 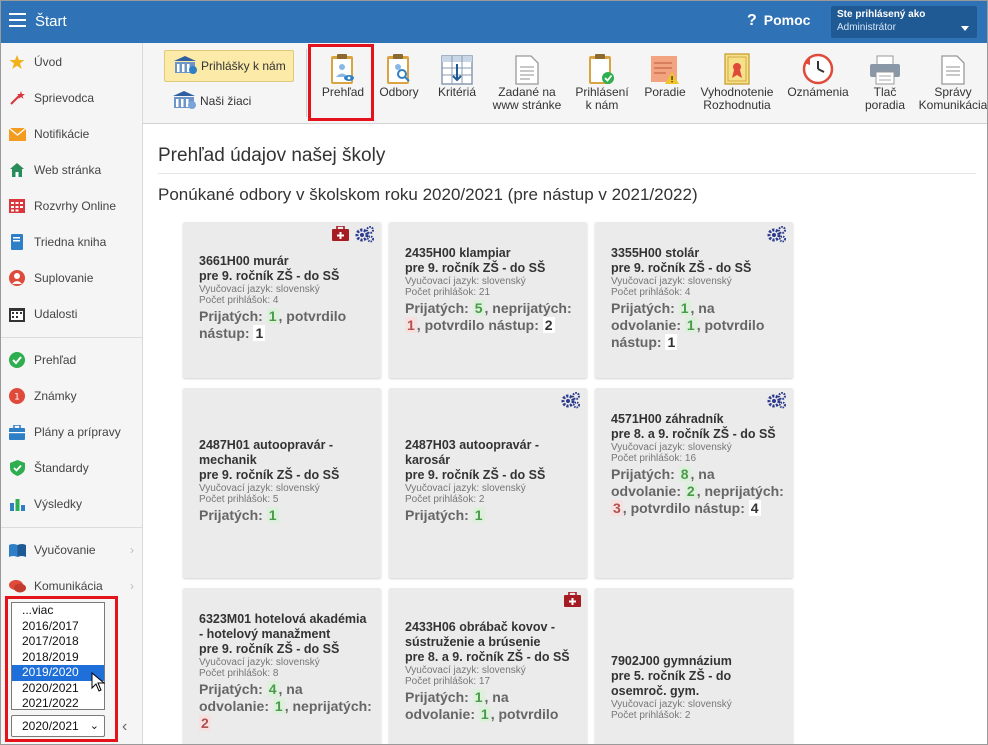 I want to click on sidebar-item-label: Úvod, so click(x=48, y=62).